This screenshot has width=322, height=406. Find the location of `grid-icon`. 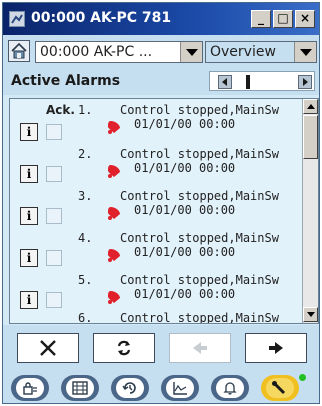

grid-icon is located at coordinates (80, 388).